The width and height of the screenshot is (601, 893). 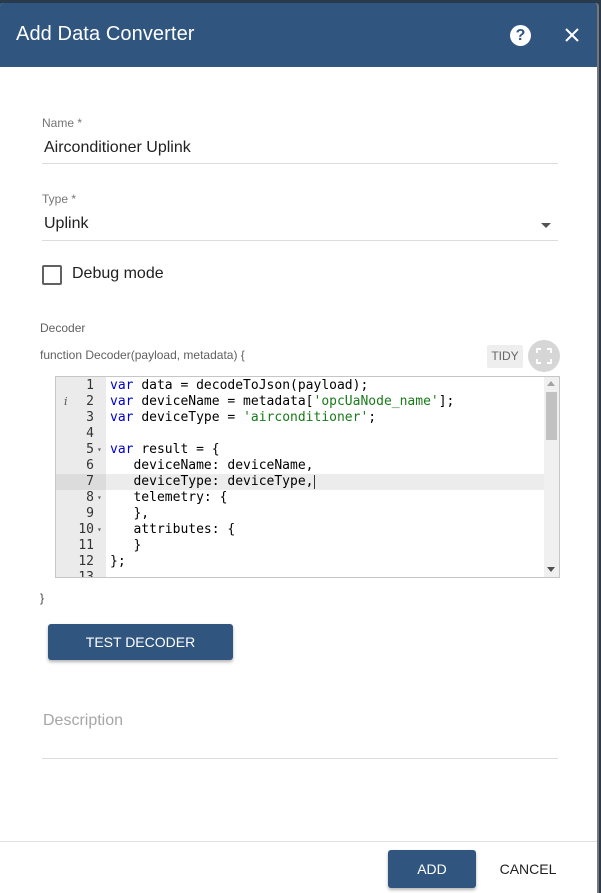 I want to click on fullscreen-icon, so click(x=544, y=356).